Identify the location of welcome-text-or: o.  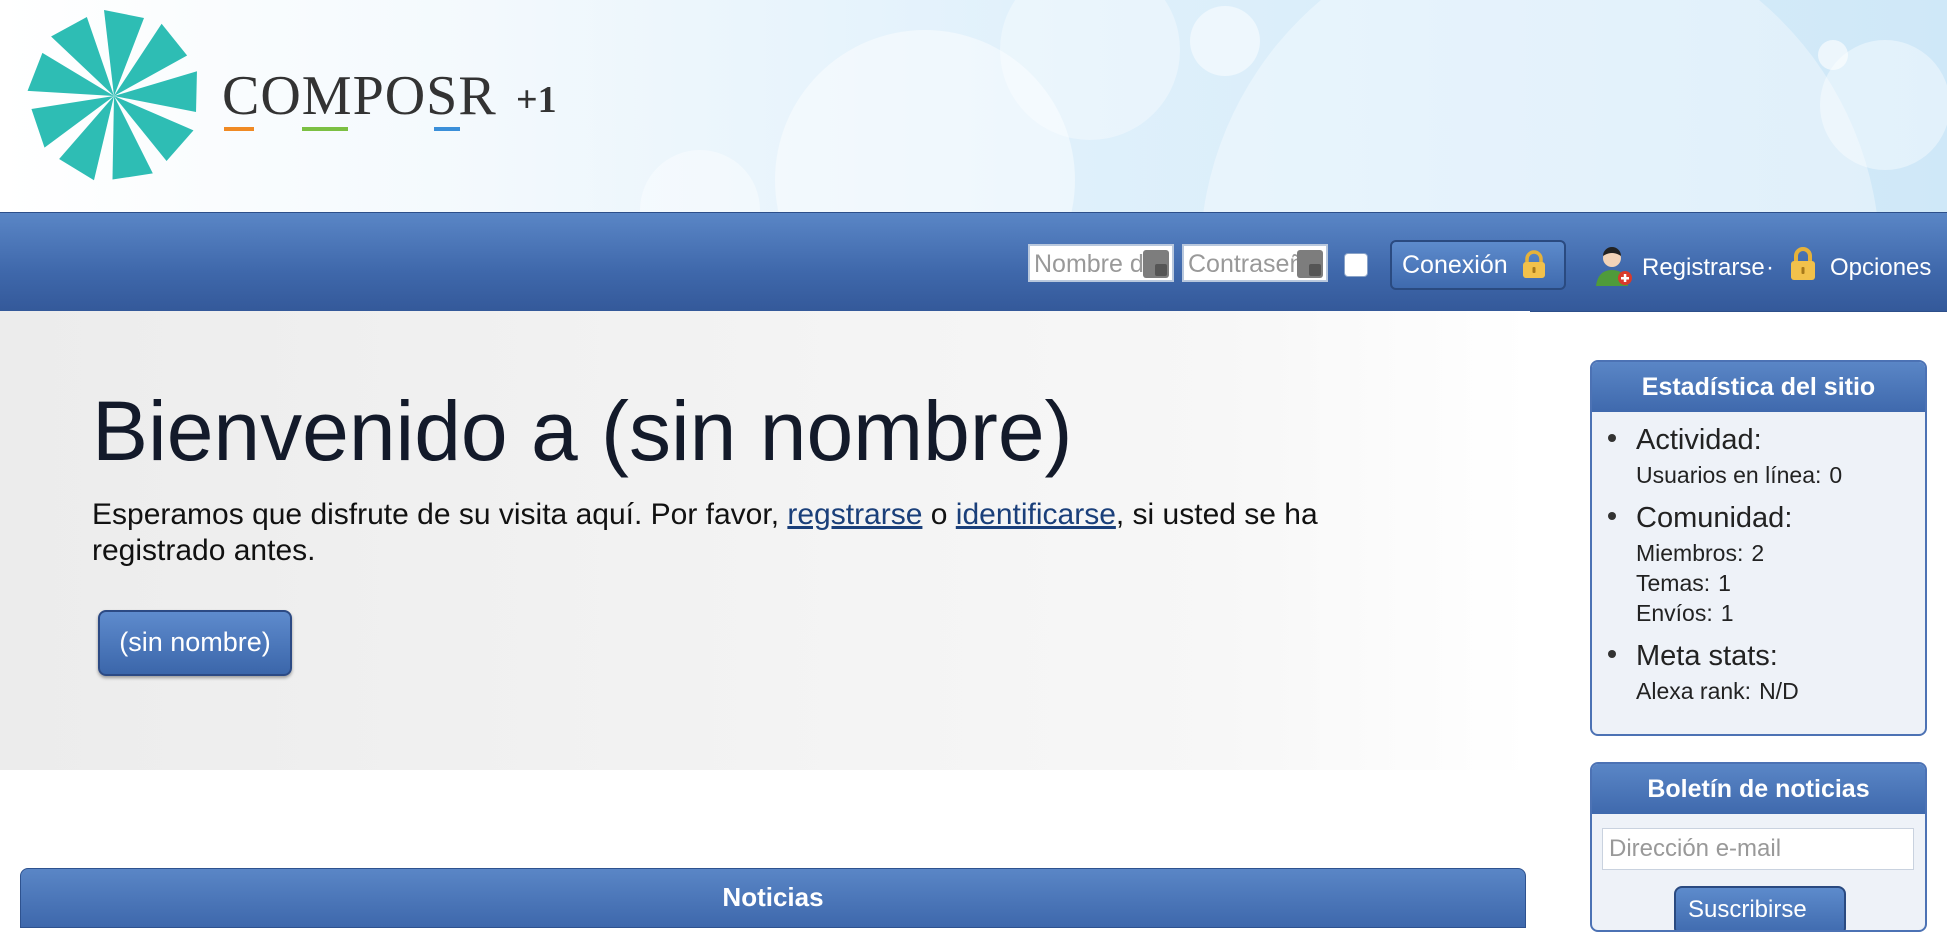
(939, 514).